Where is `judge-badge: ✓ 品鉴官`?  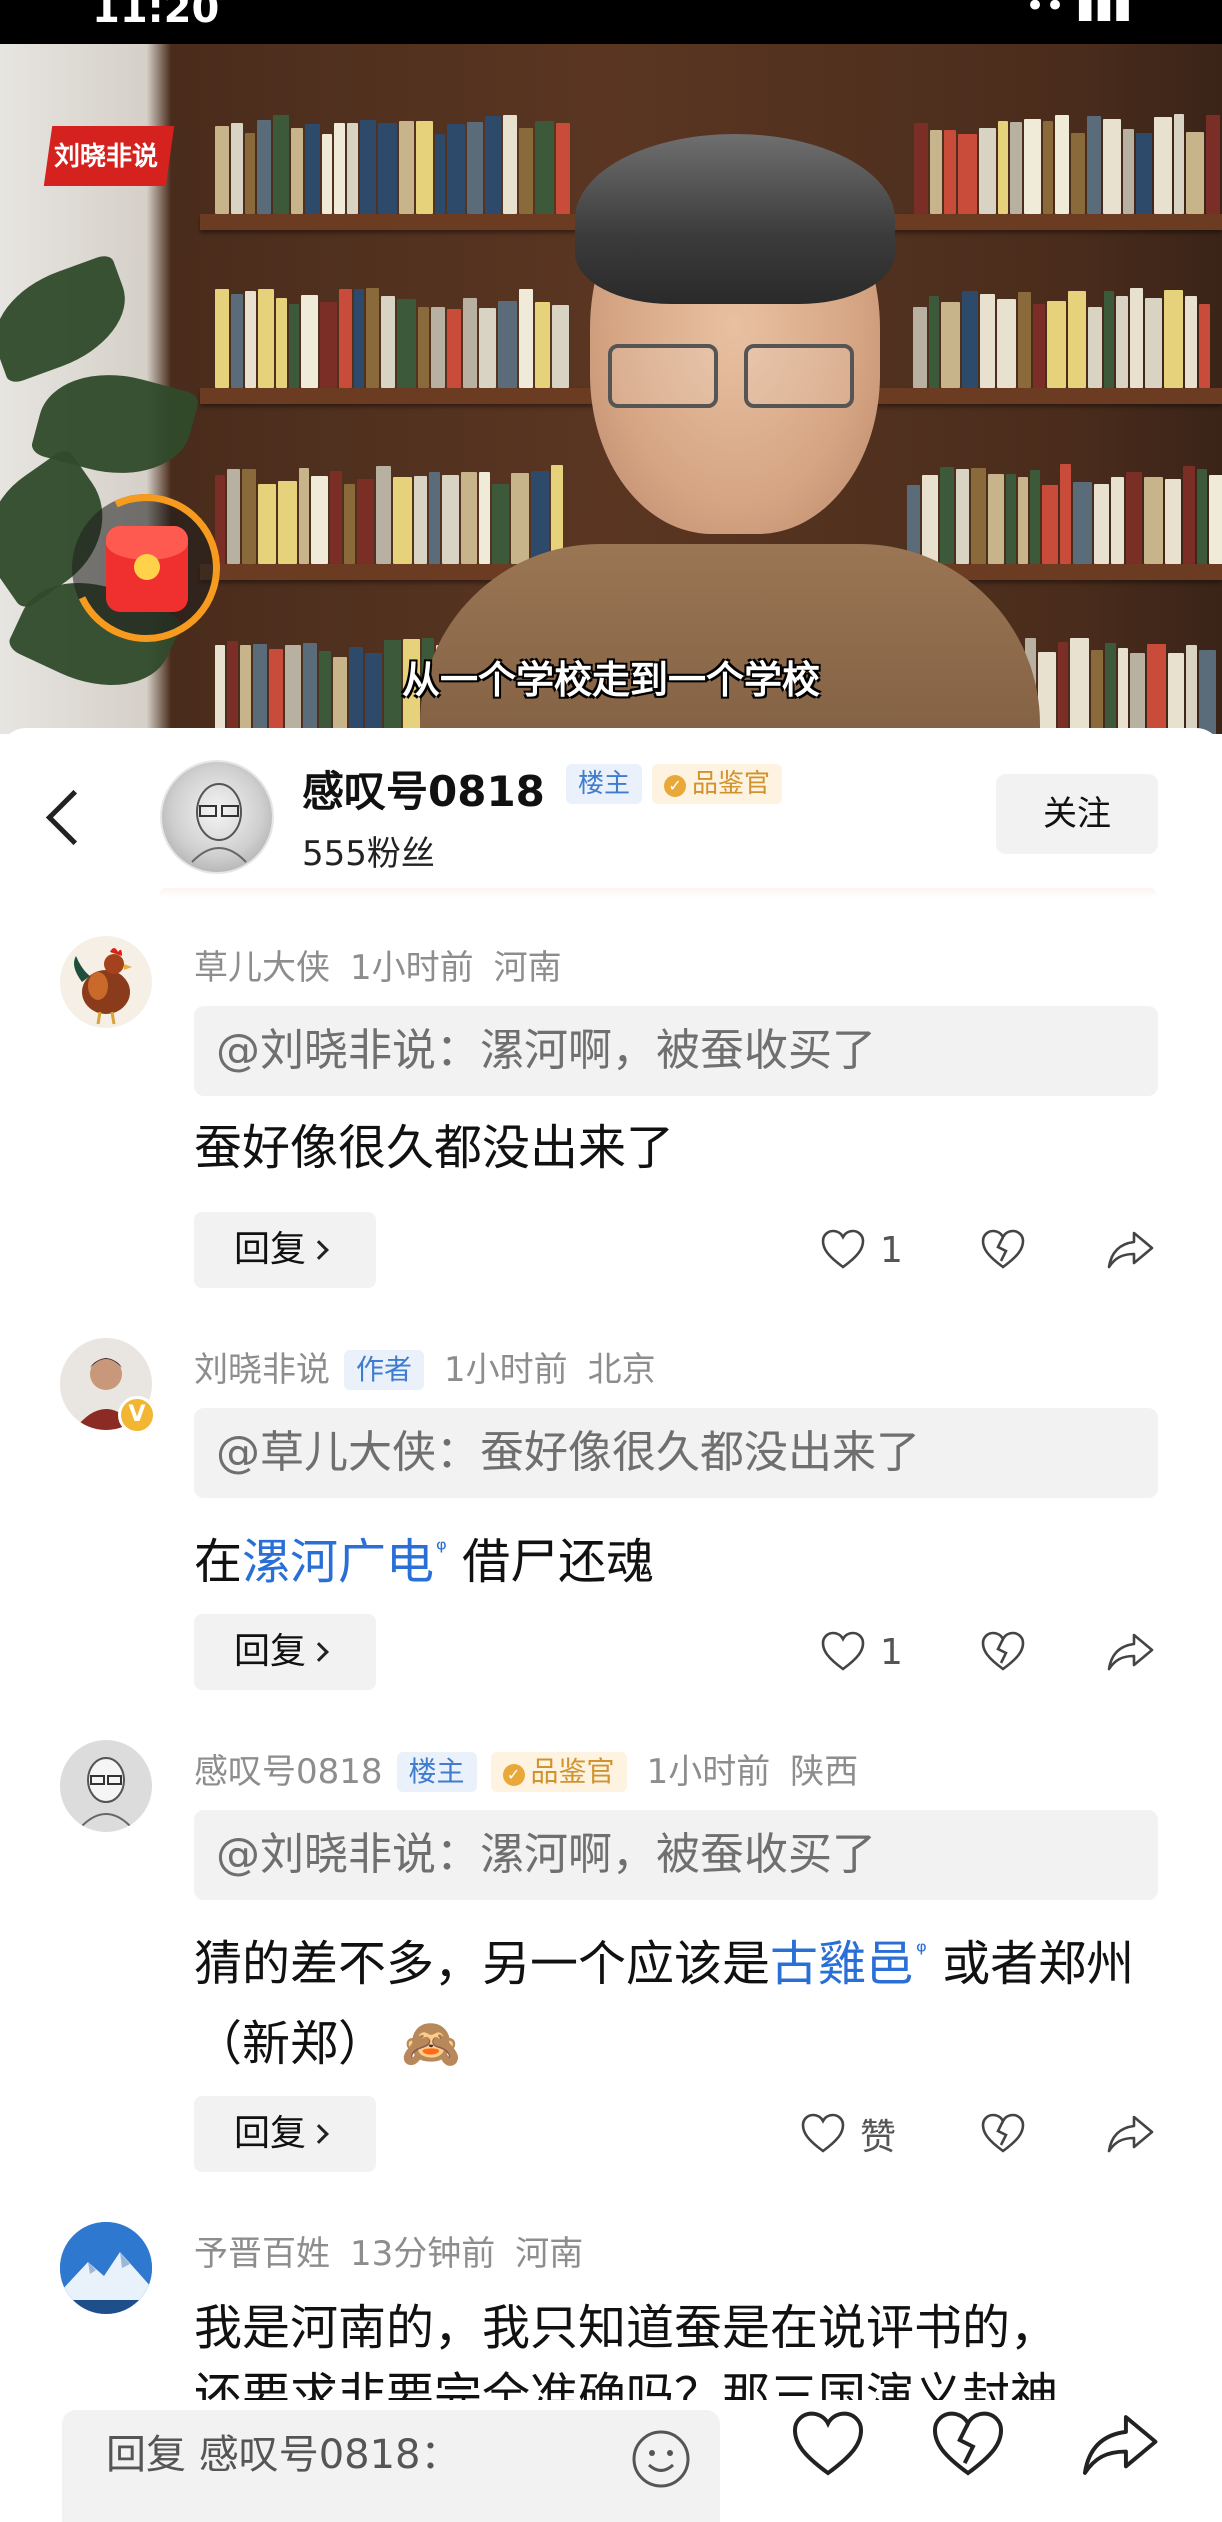
judge-badge: ✓ 品鉴官 is located at coordinates (717, 784).